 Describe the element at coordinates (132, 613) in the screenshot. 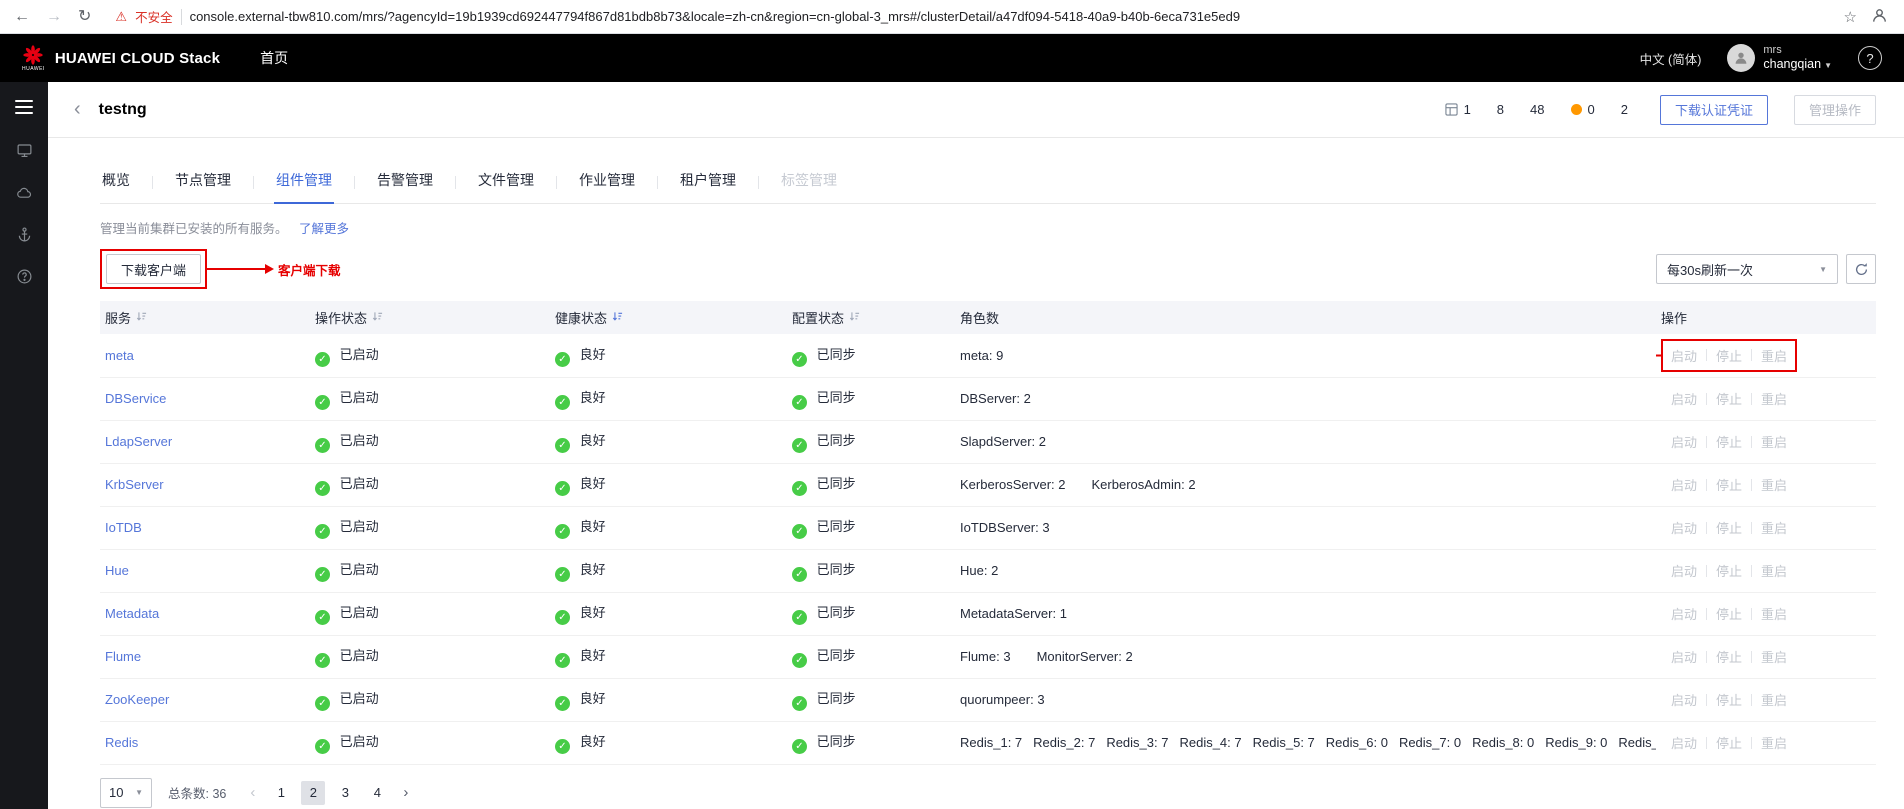

I see `service-link: Metadata` at that location.